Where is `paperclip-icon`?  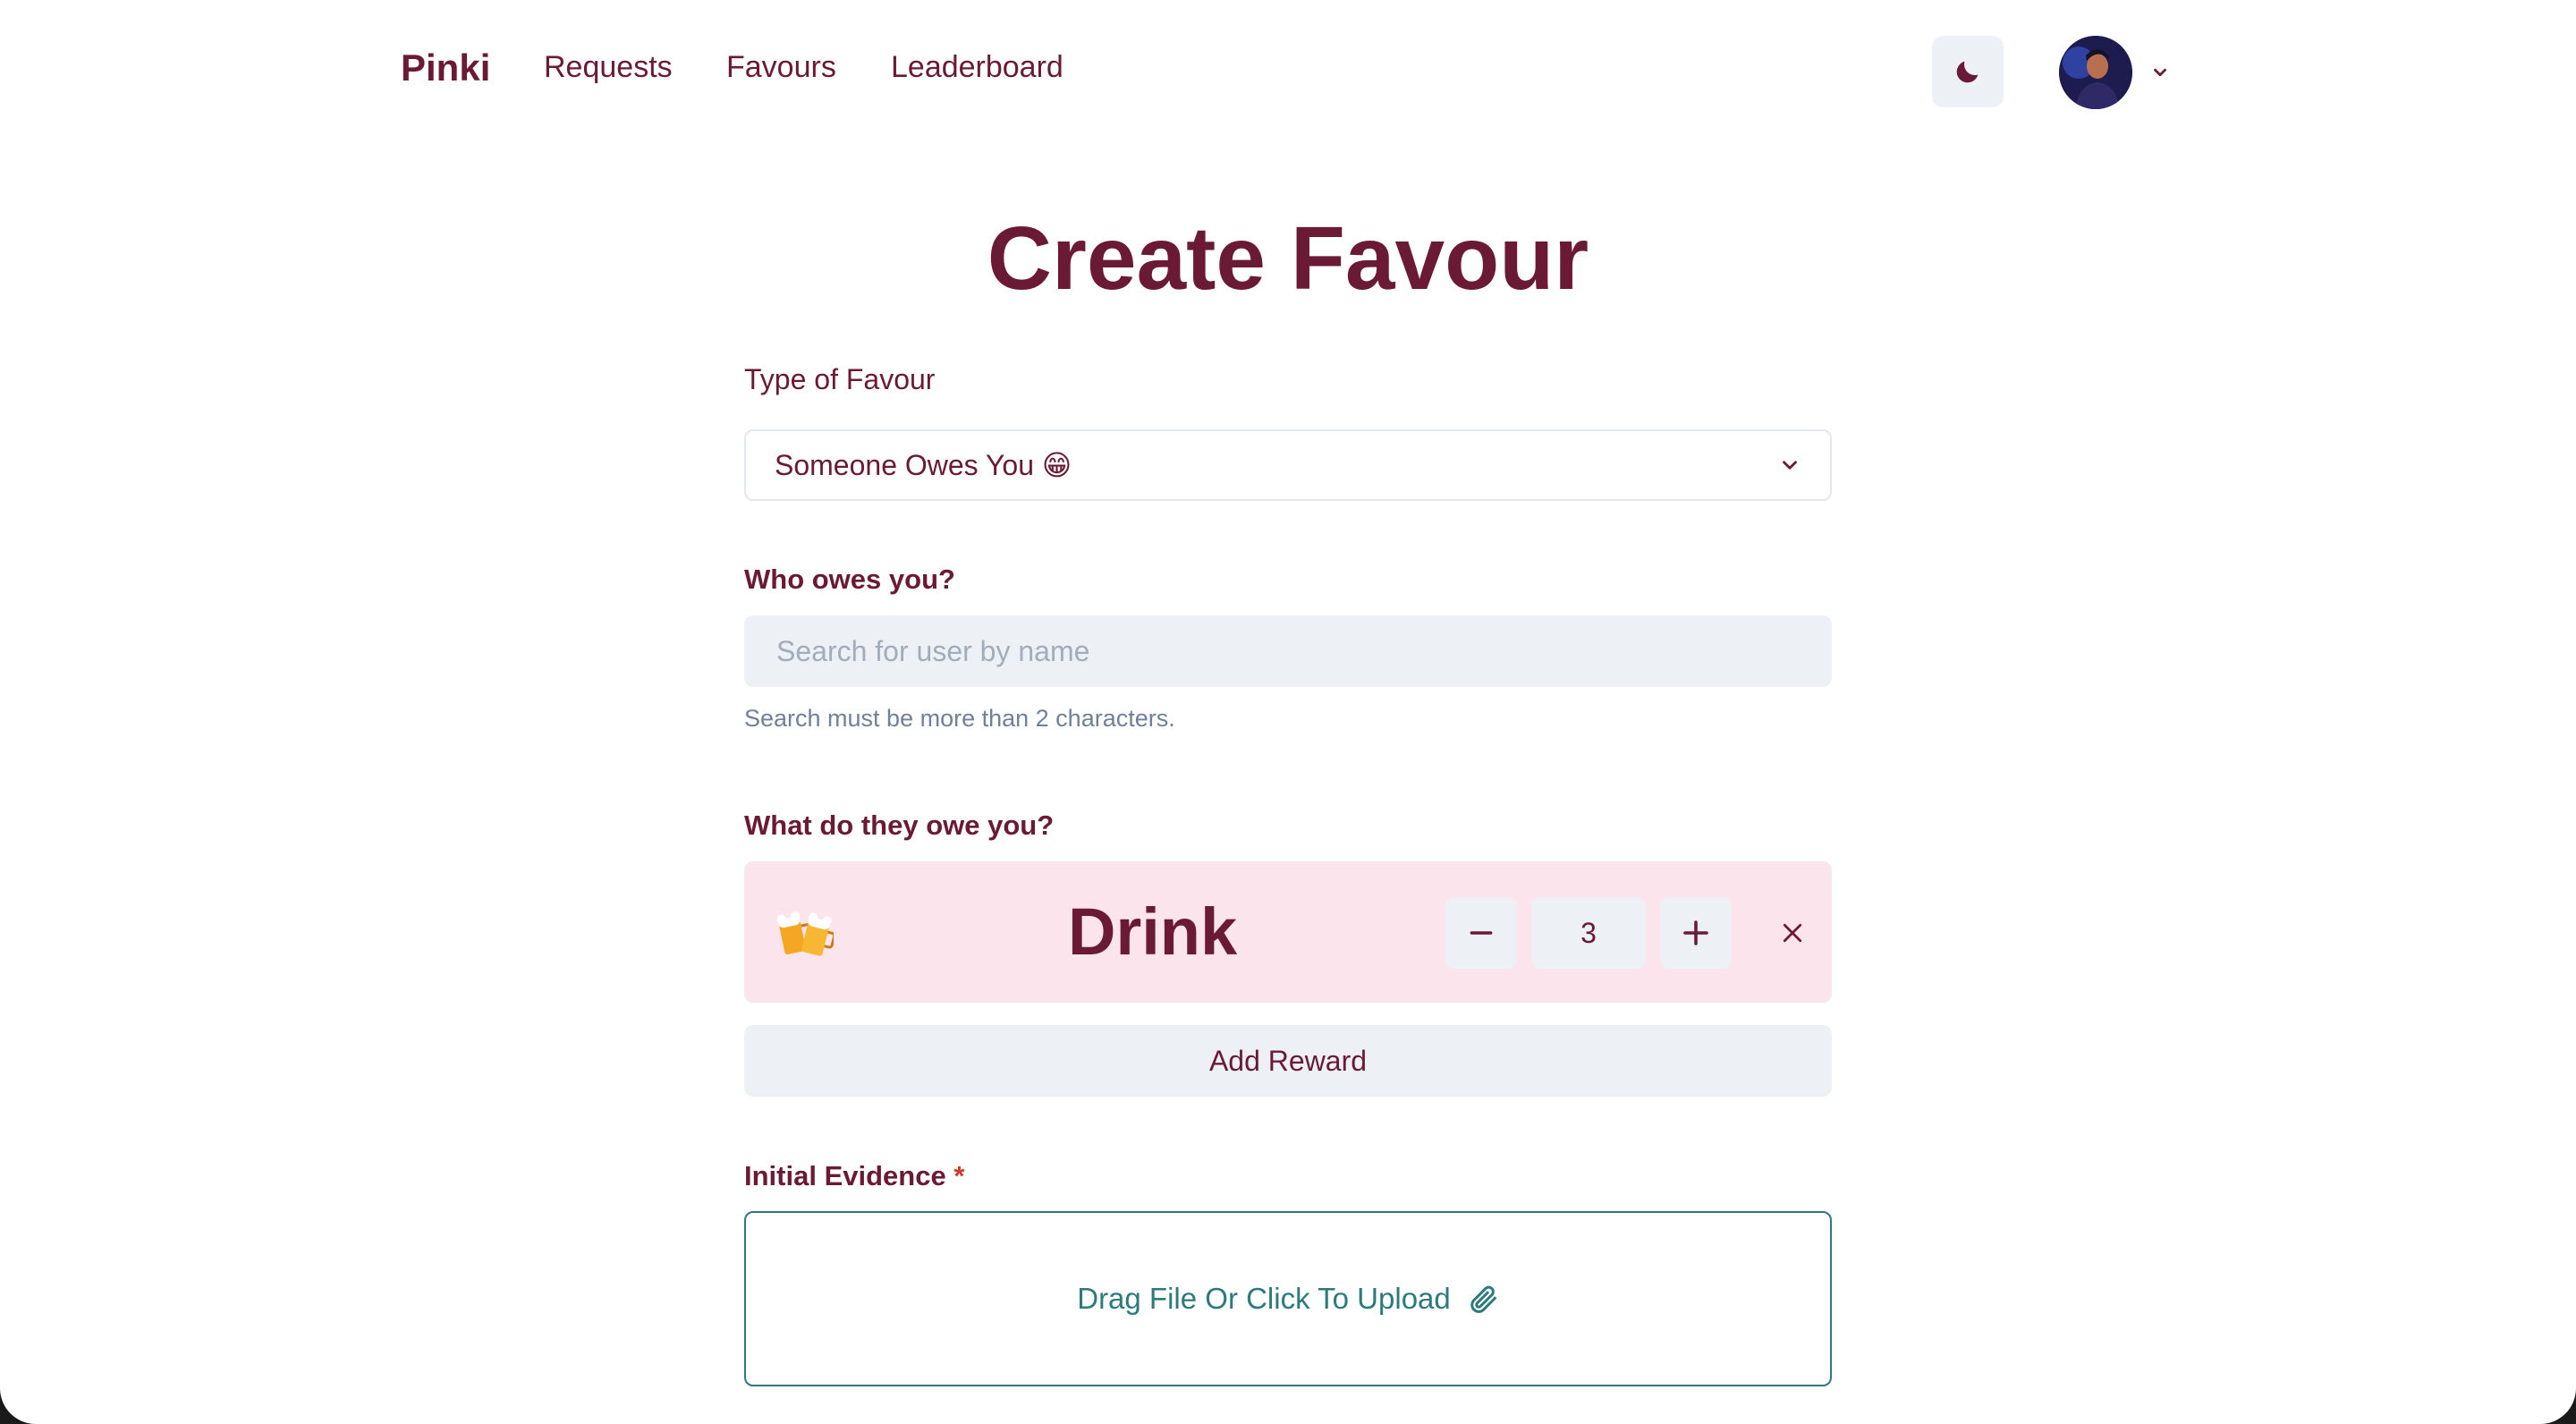 paperclip-icon is located at coordinates (1483, 1299).